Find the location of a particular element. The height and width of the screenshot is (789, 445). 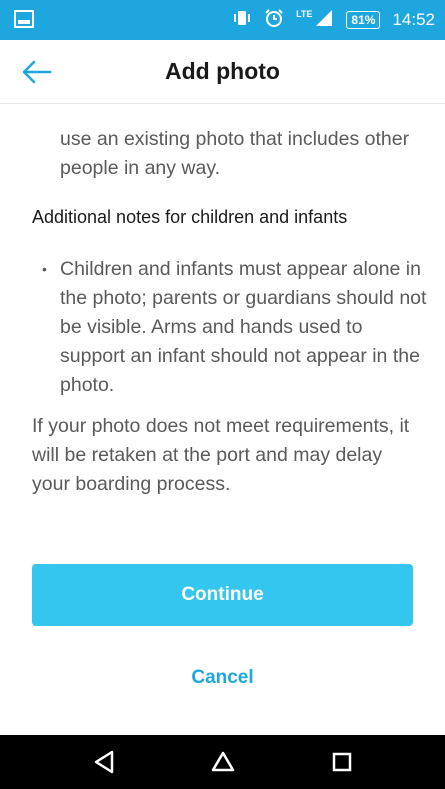

square-recents-icon is located at coordinates (342, 762).